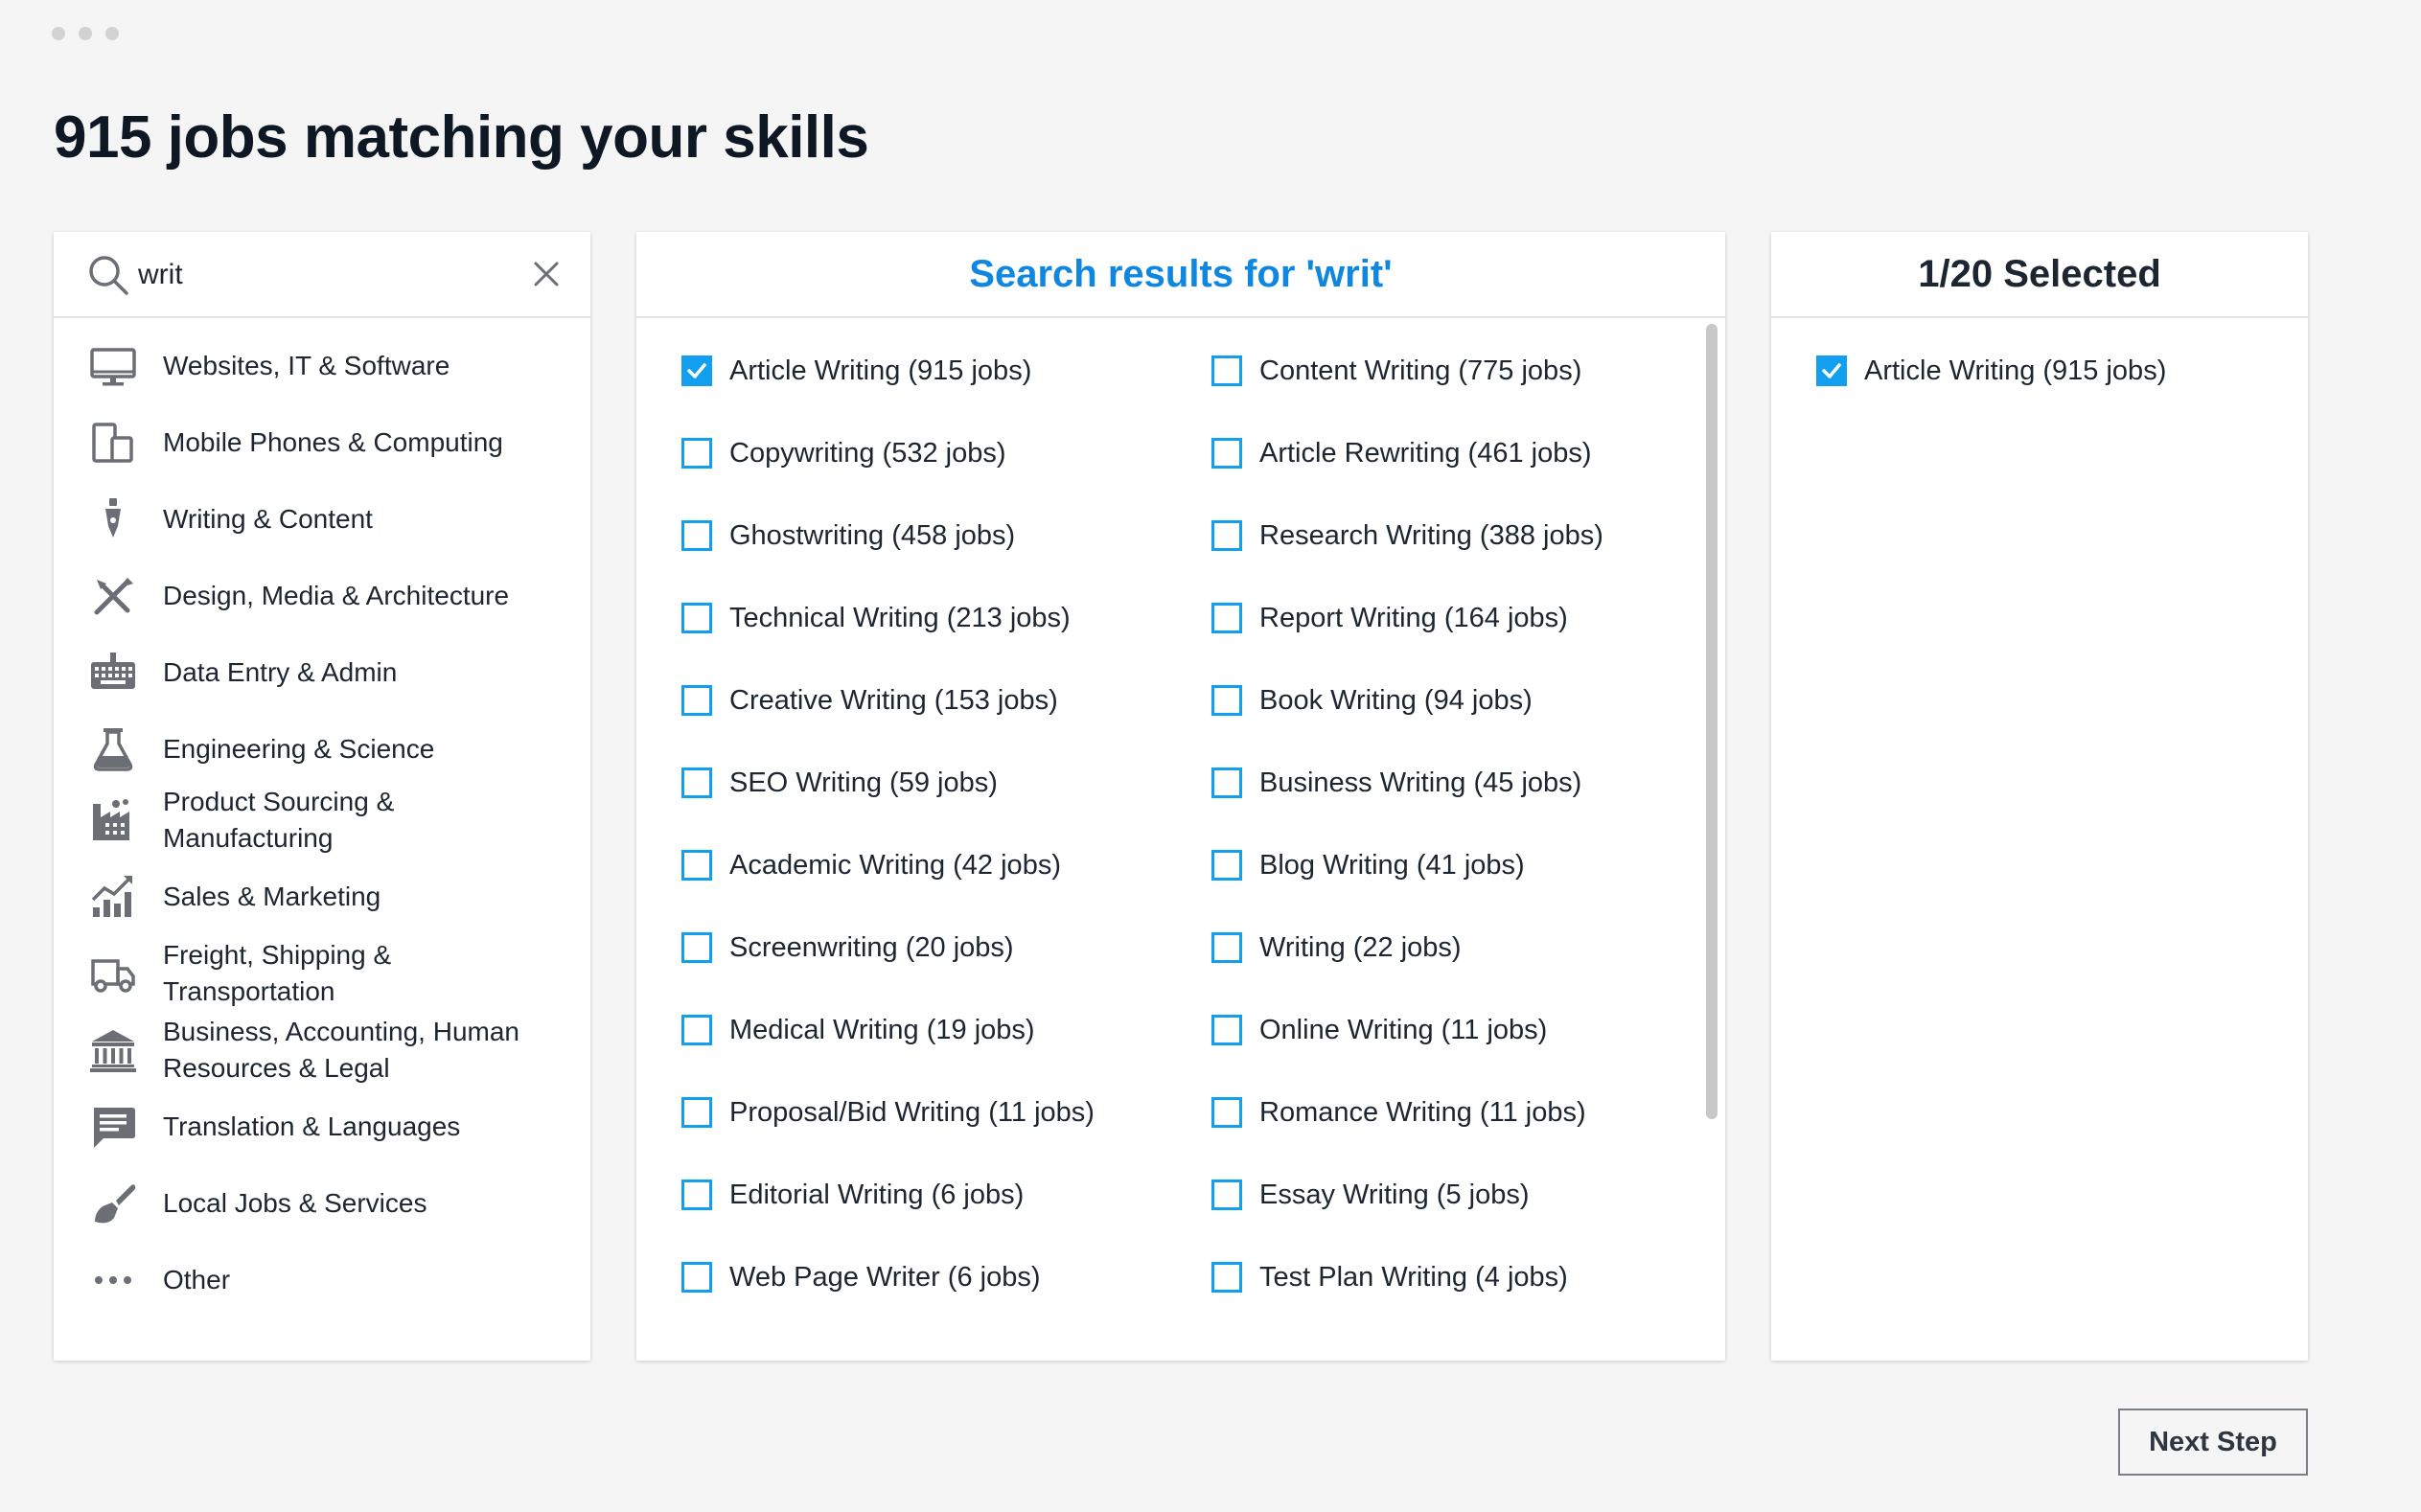 The width and height of the screenshot is (2421, 1512). I want to click on skill-option: Business Writing (45 jobs), so click(1396, 783).